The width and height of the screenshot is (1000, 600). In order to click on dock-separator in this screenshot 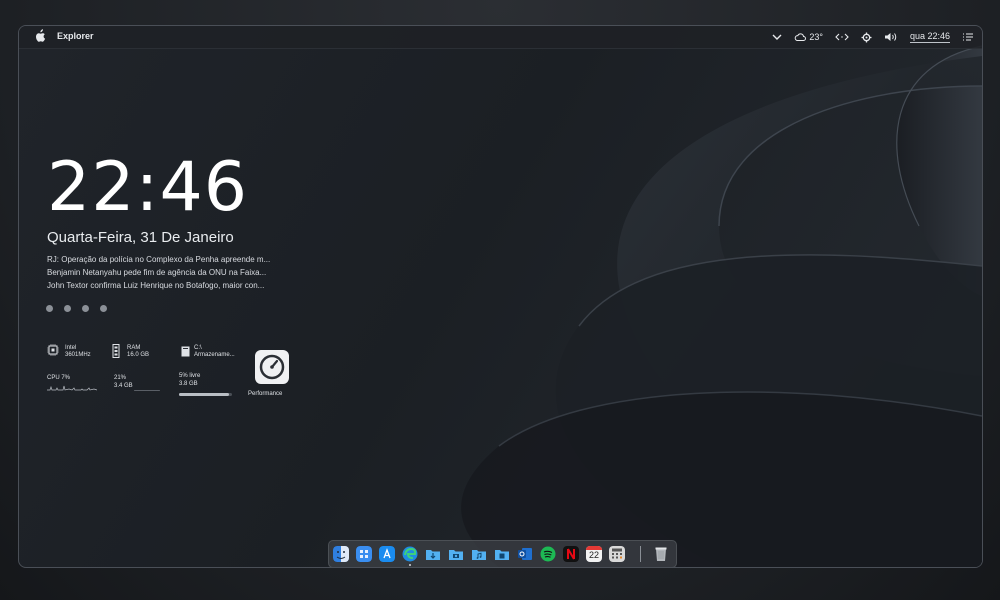, I will do `click(640, 554)`.